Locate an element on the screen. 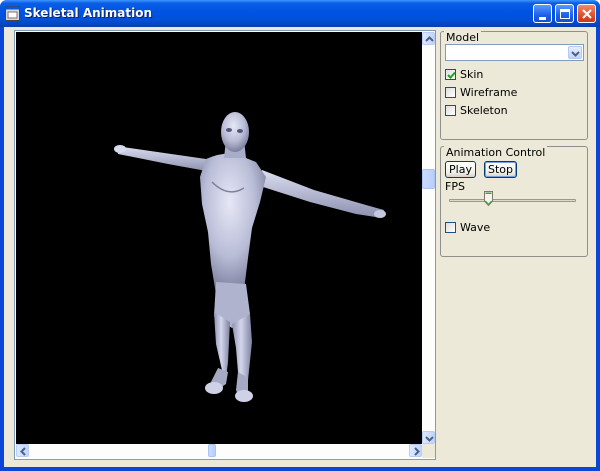 The height and width of the screenshot is (471, 600). scrollbar-corner is located at coordinates (428, 451).